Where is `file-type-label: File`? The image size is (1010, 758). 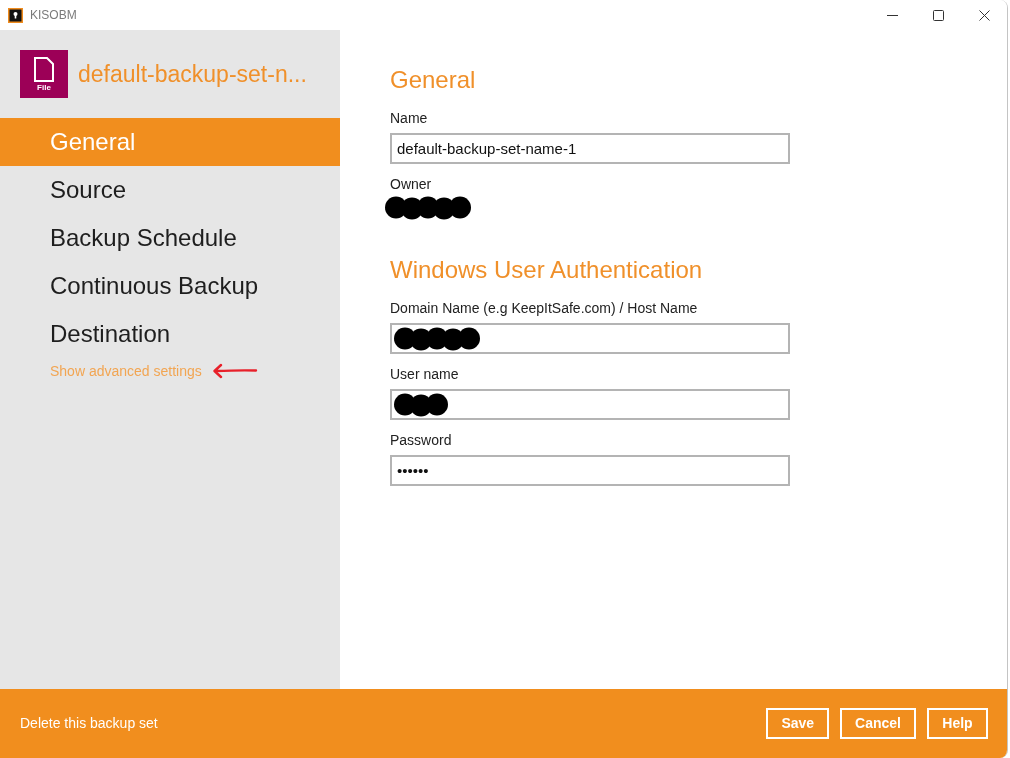 file-type-label: File is located at coordinates (44, 87).